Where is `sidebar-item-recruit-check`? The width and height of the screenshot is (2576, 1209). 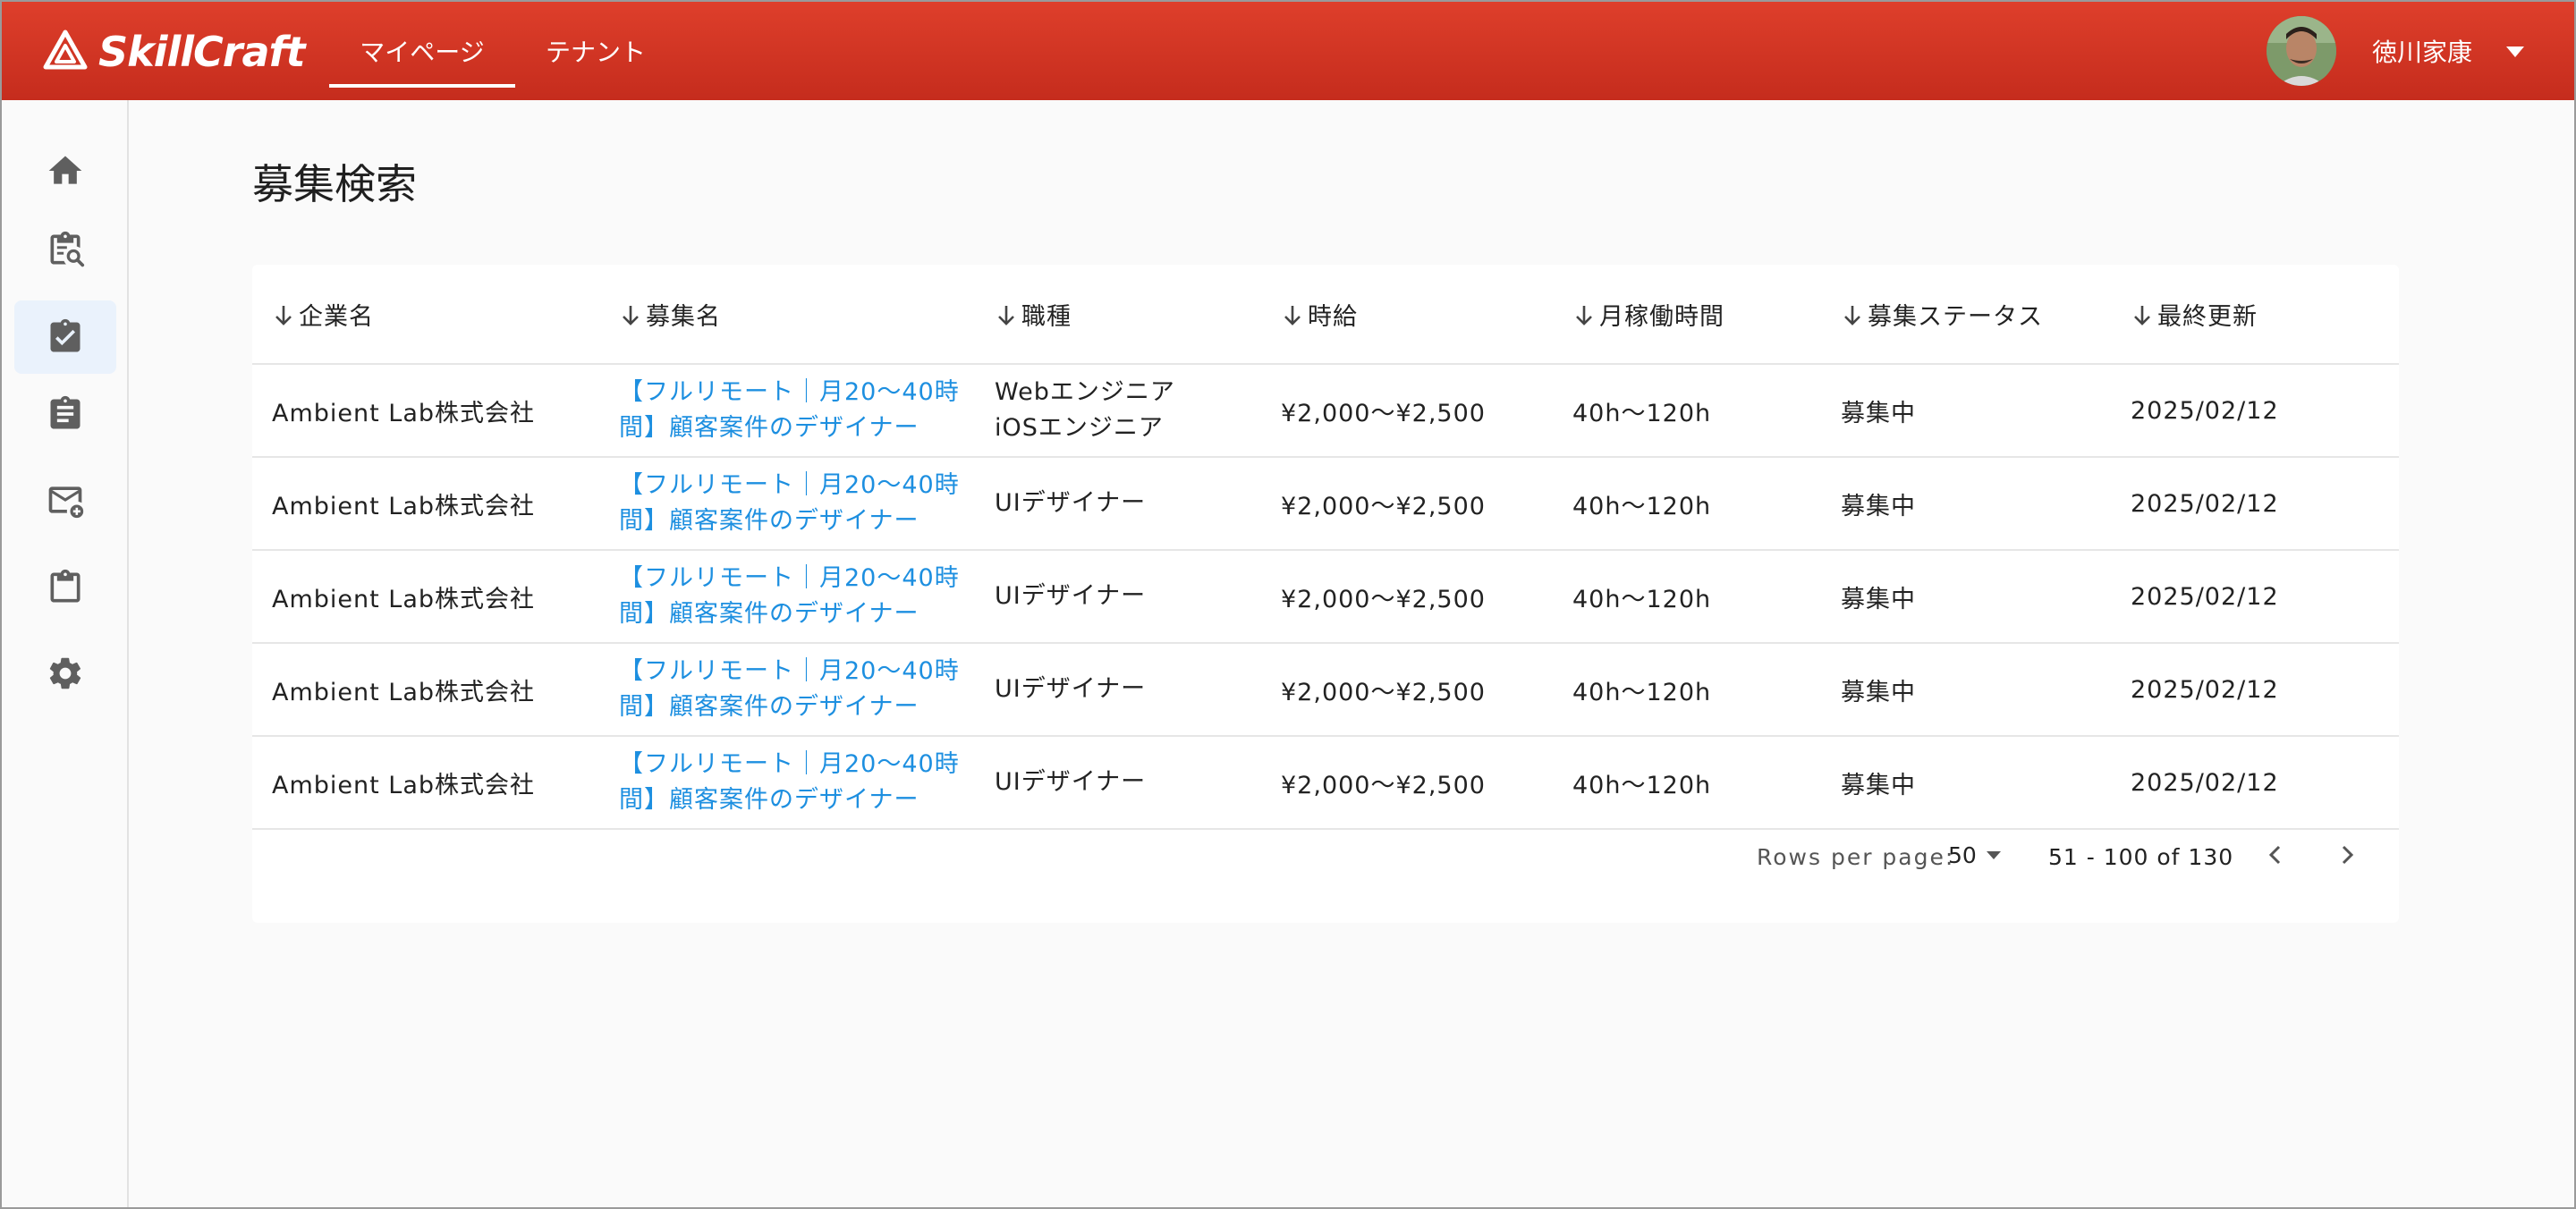
sidebar-item-recruit-check is located at coordinates (65, 337).